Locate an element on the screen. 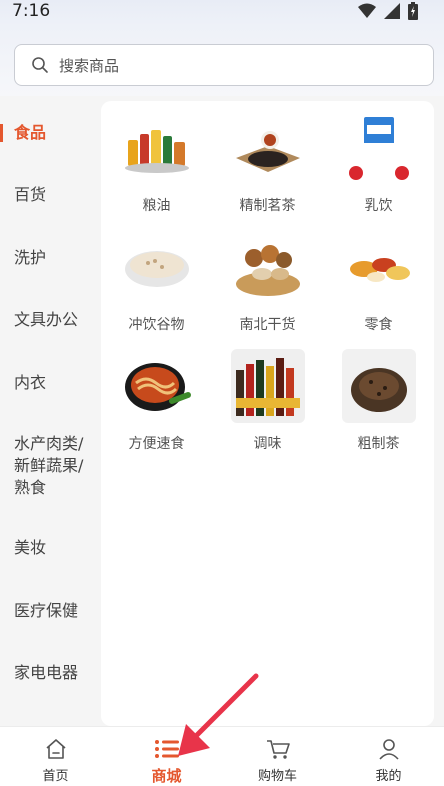  category-item-dairy: 乳饮 is located at coordinates (378, 163).